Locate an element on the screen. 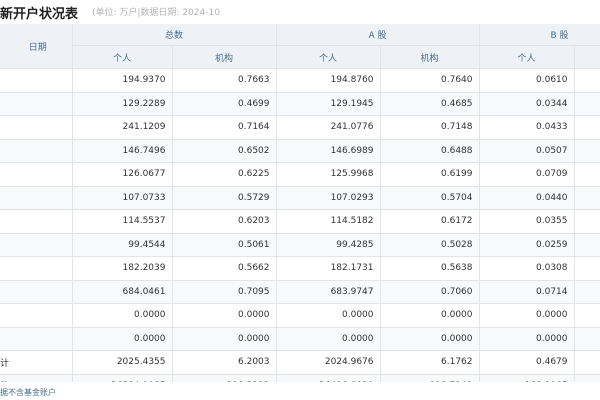 This screenshot has height=400, width=600. table-cell: 0.0507 is located at coordinates (527, 151).